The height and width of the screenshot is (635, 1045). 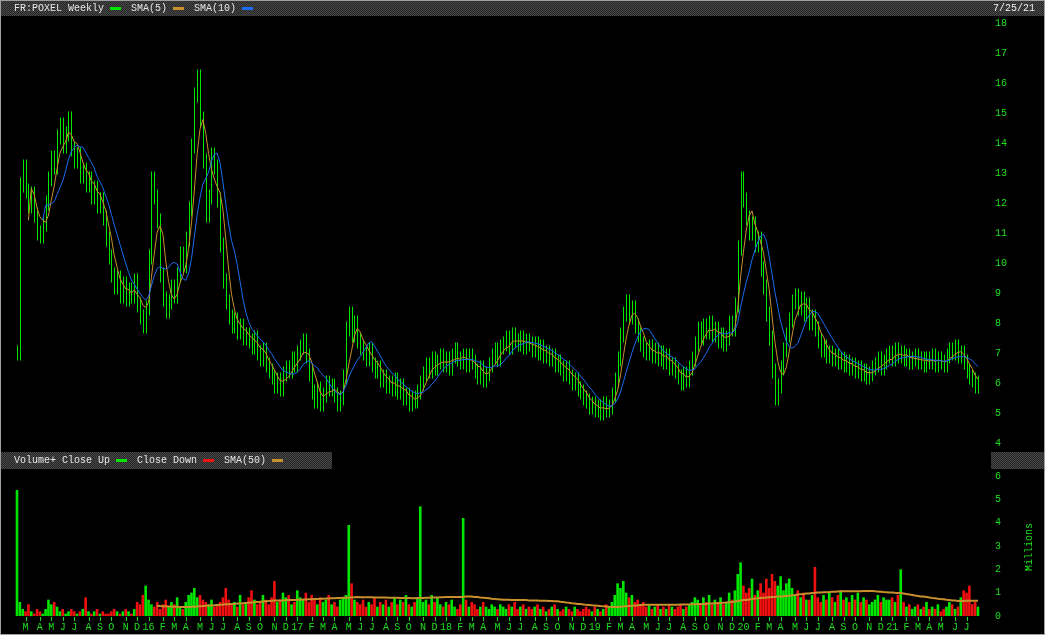 I want to click on axis-tick-label: 21, so click(x=892, y=627).